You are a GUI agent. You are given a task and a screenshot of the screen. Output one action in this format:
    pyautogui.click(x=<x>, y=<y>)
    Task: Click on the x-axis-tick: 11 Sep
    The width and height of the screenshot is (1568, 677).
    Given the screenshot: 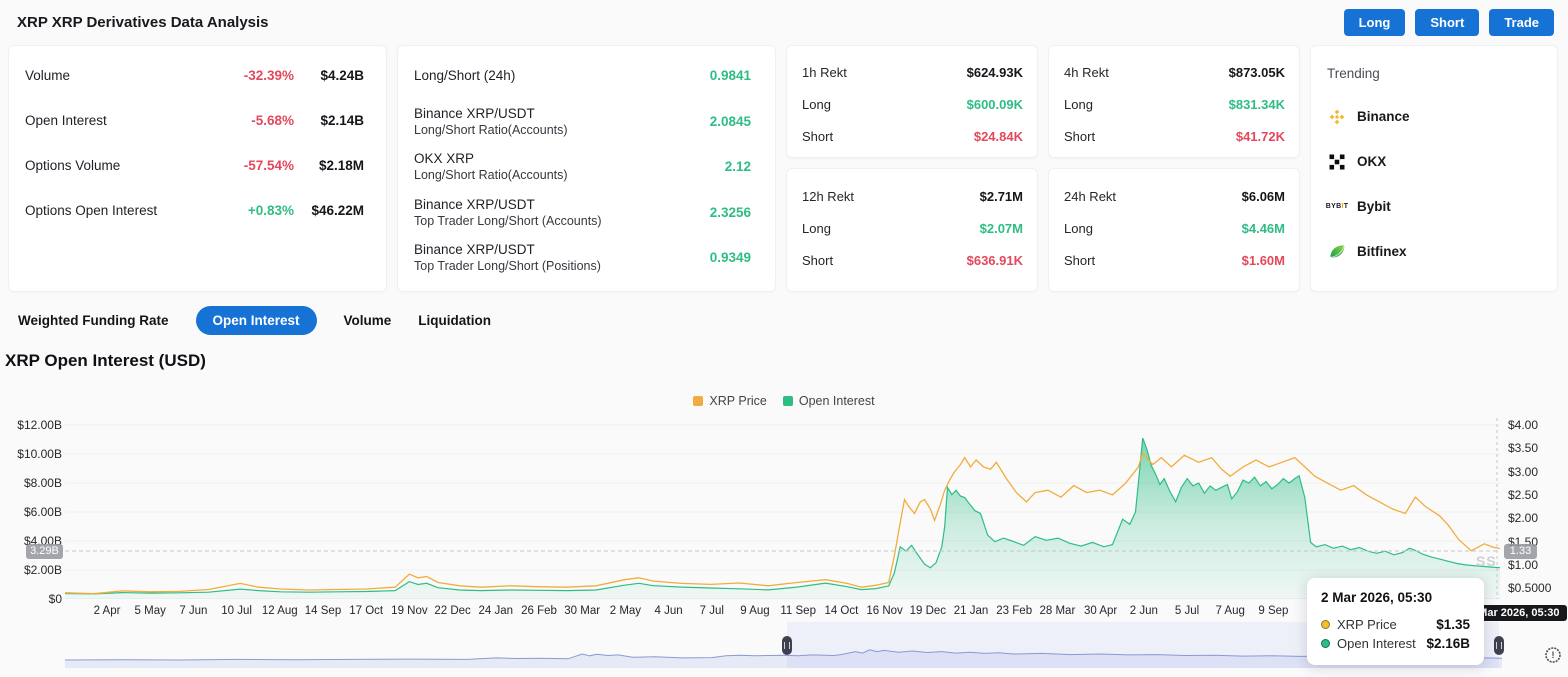 What is the action you would take?
    pyautogui.click(x=798, y=611)
    